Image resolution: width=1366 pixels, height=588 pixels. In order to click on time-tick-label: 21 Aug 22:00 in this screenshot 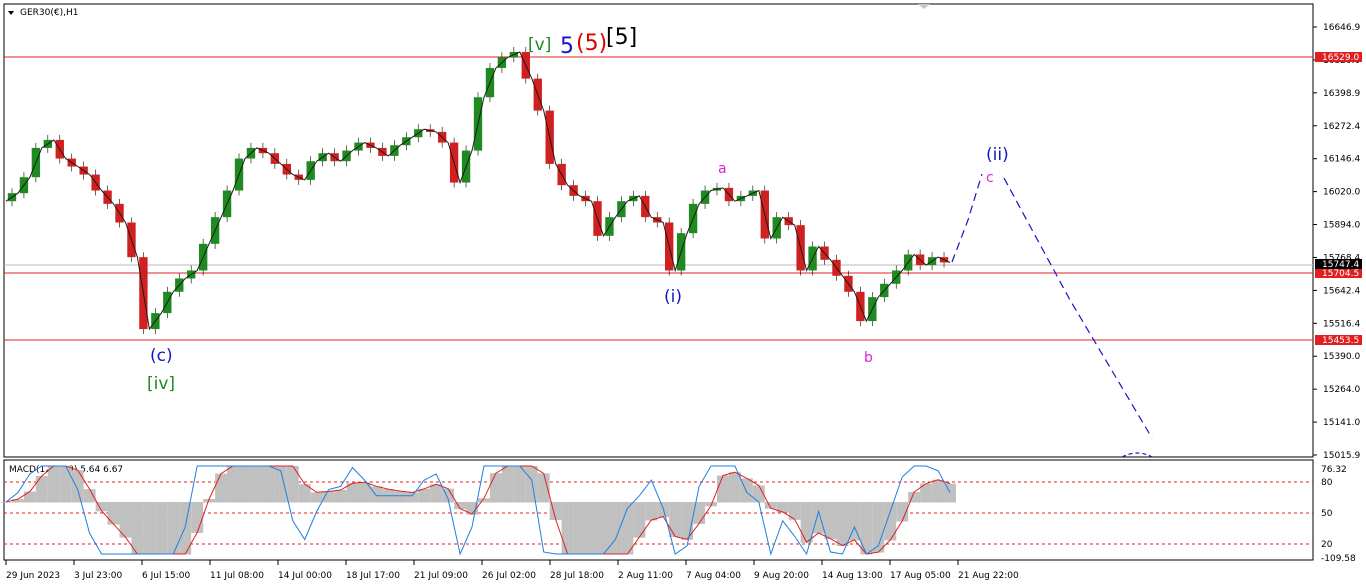, I will do `click(988, 576)`.